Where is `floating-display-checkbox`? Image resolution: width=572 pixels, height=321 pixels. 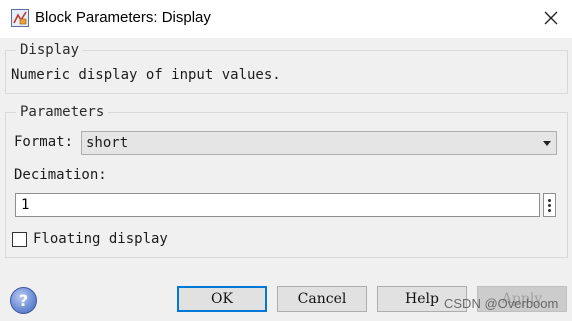
floating-display-checkbox is located at coordinates (19, 239).